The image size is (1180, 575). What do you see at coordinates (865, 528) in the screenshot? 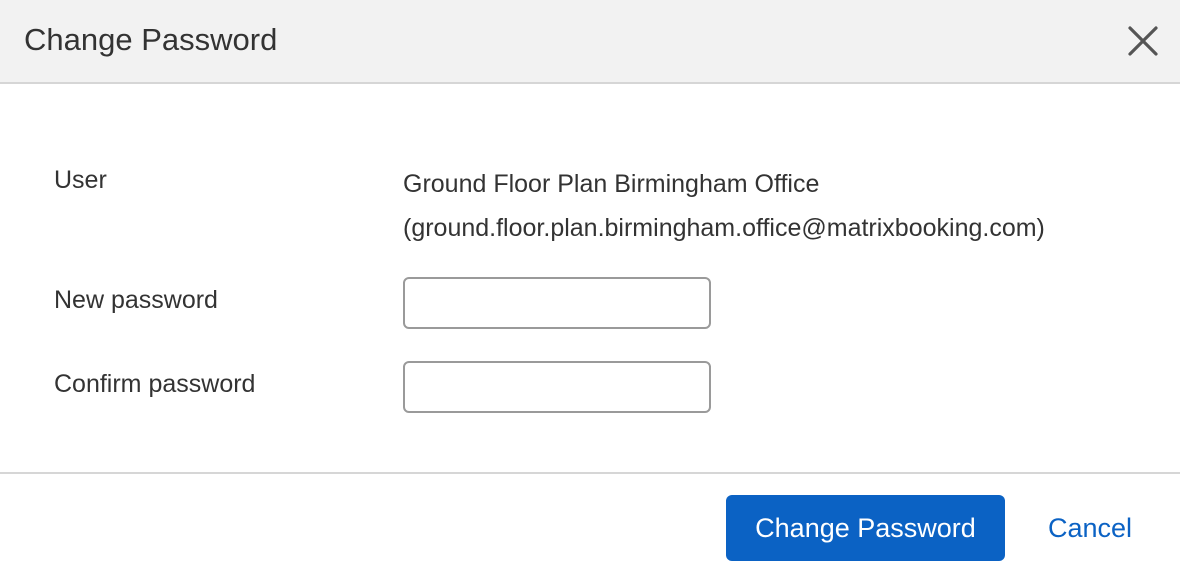
I see `change-password-button: Change Password` at bounding box center [865, 528].